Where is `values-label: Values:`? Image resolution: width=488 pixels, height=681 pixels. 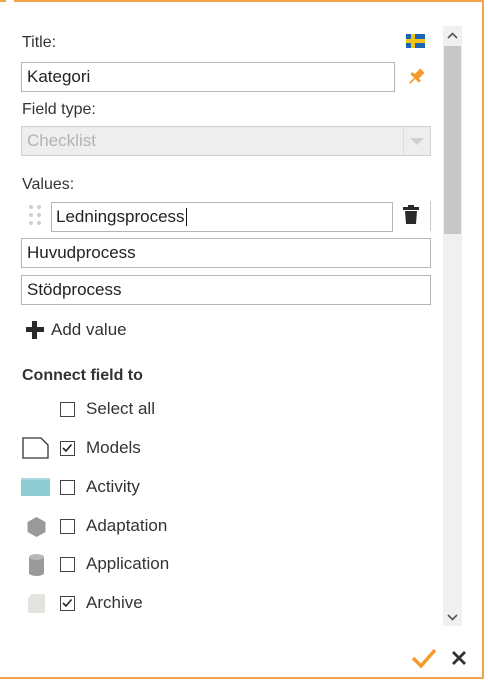 values-label: Values: is located at coordinates (48, 184).